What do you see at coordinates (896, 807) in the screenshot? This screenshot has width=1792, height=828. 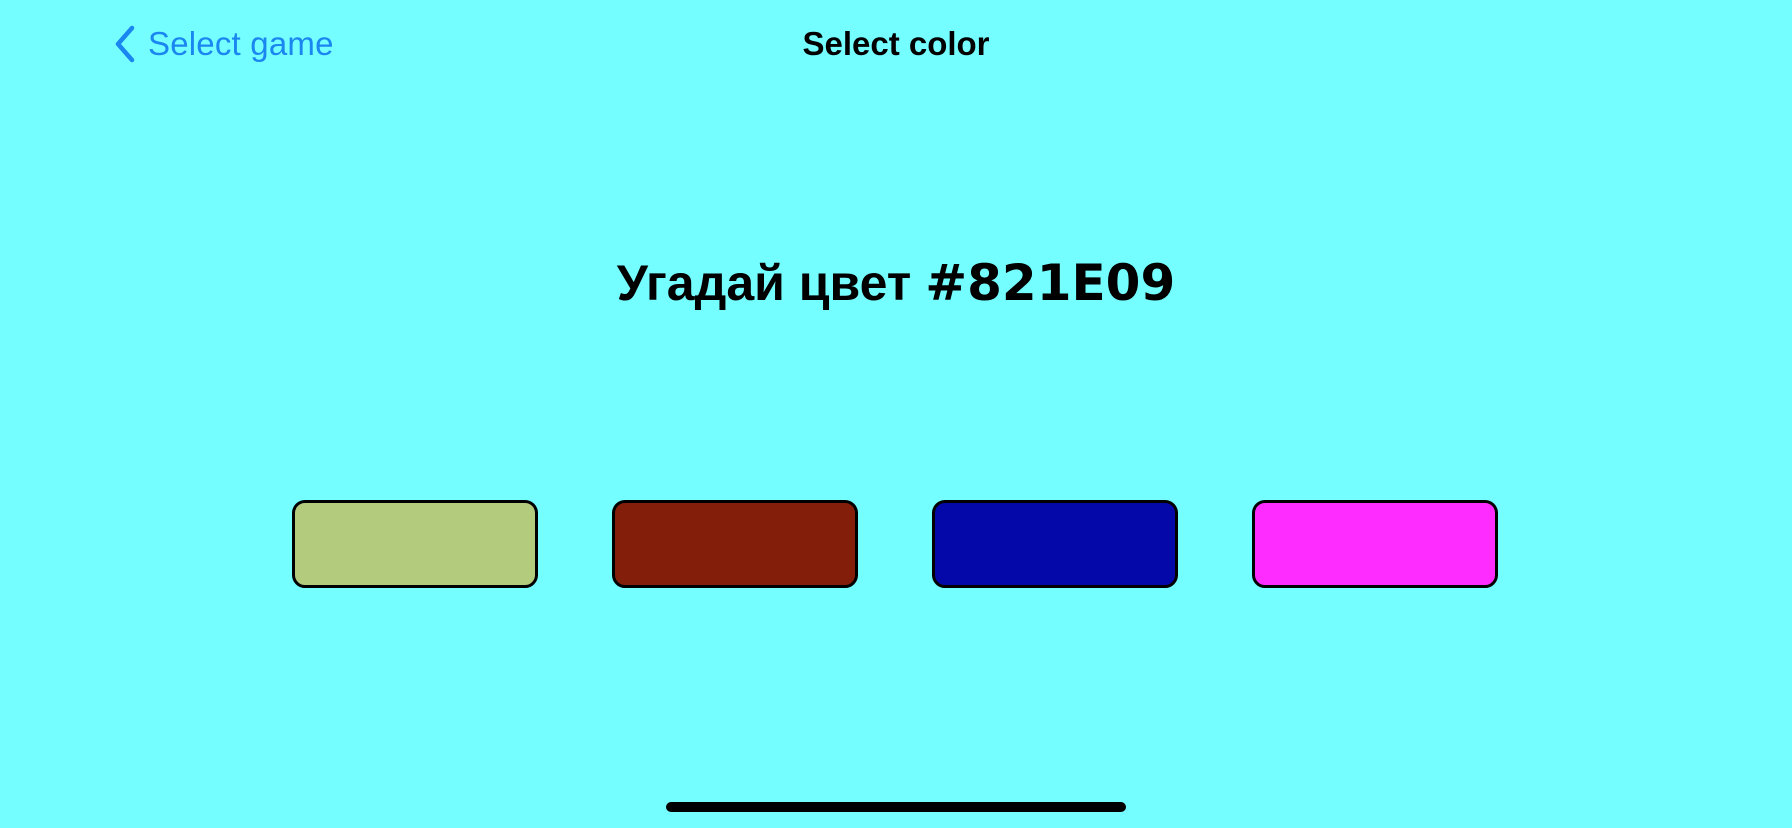 I see `home-indicator` at bounding box center [896, 807].